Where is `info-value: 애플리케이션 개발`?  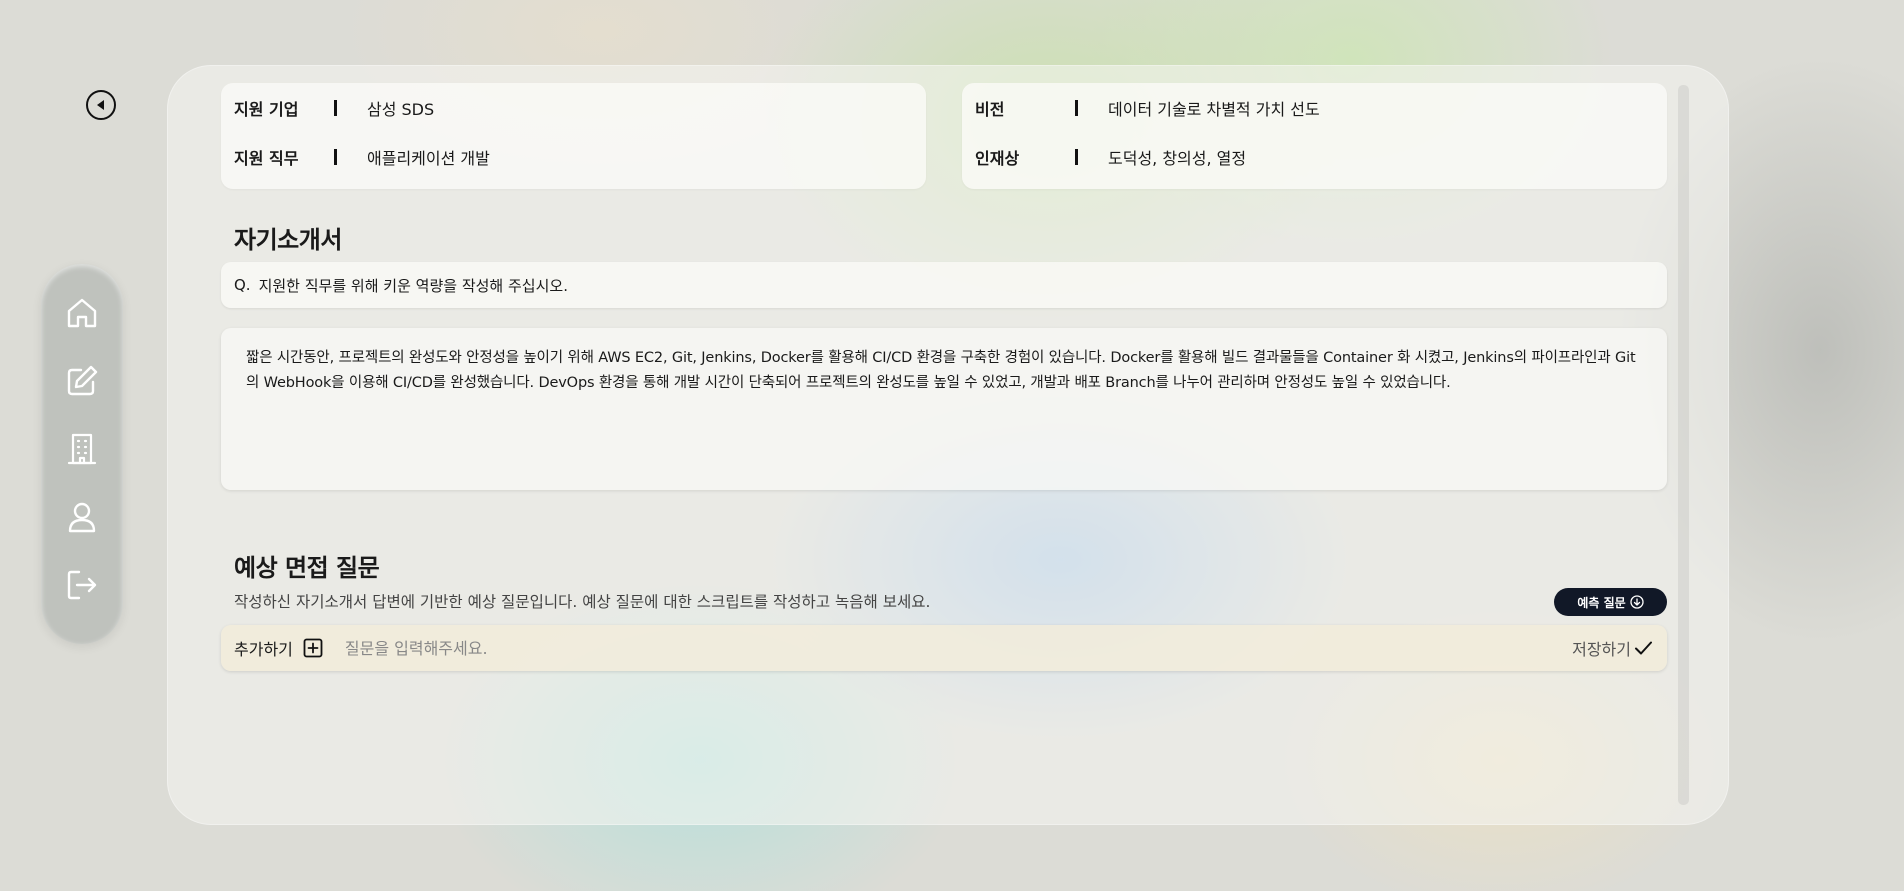
info-value: 애플리케이션 개발 is located at coordinates (428, 158).